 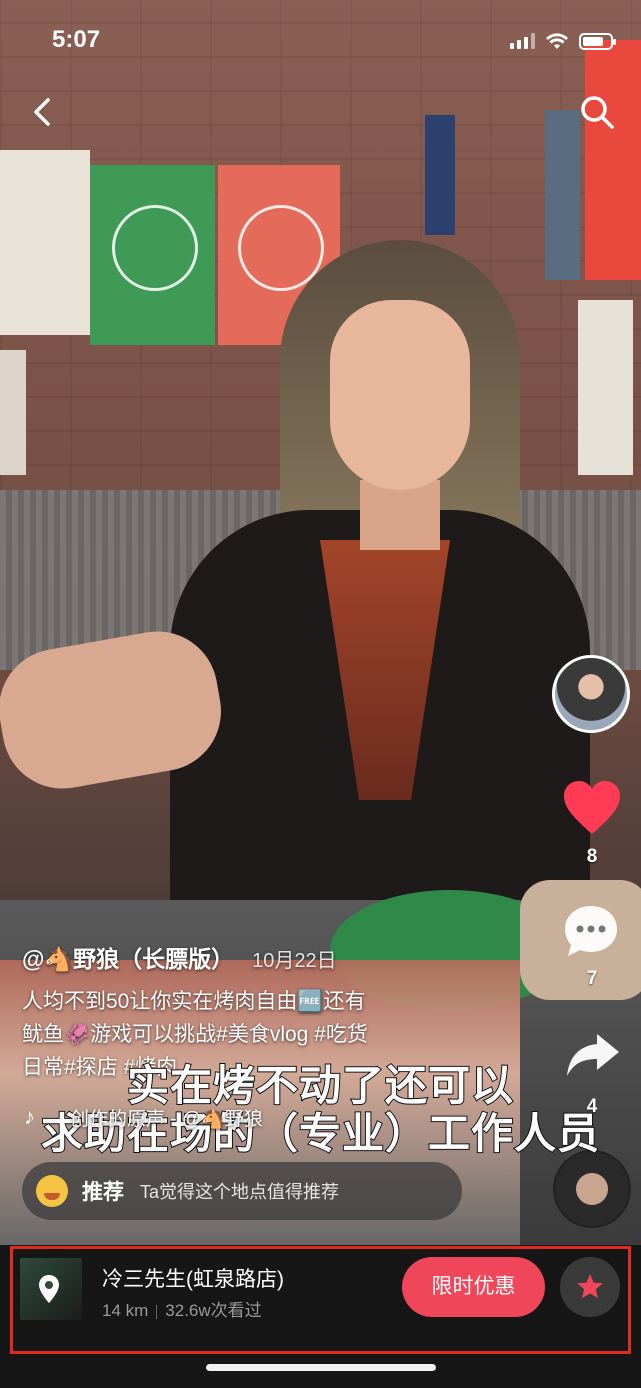 What do you see at coordinates (473, 1287) in the screenshot?
I see `limited-offer-button: 限时优惠` at bounding box center [473, 1287].